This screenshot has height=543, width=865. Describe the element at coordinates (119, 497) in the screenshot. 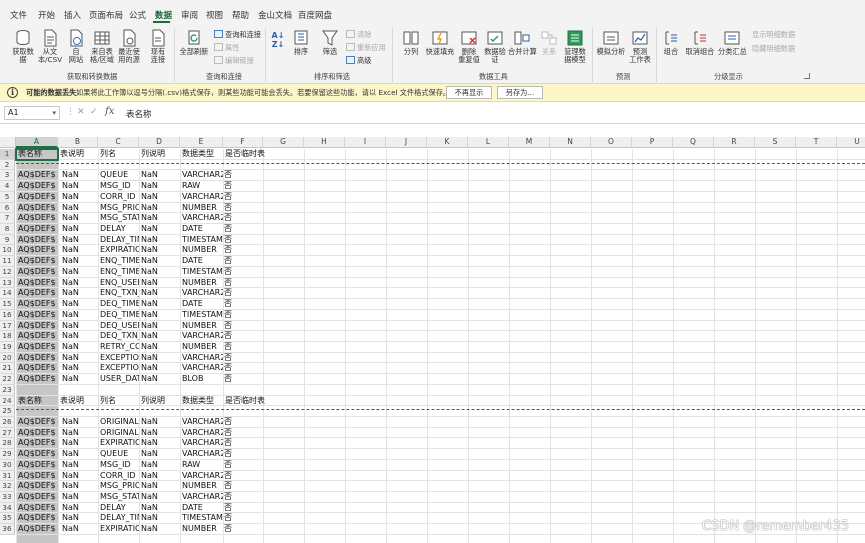

I see `cell-column-name: MSG_STAT` at that location.